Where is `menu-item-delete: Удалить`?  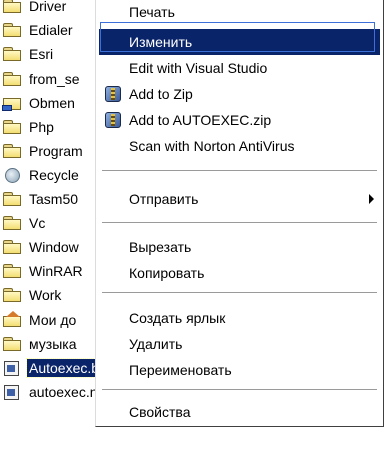 menu-item-delete: Удалить is located at coordinates (239, 344).